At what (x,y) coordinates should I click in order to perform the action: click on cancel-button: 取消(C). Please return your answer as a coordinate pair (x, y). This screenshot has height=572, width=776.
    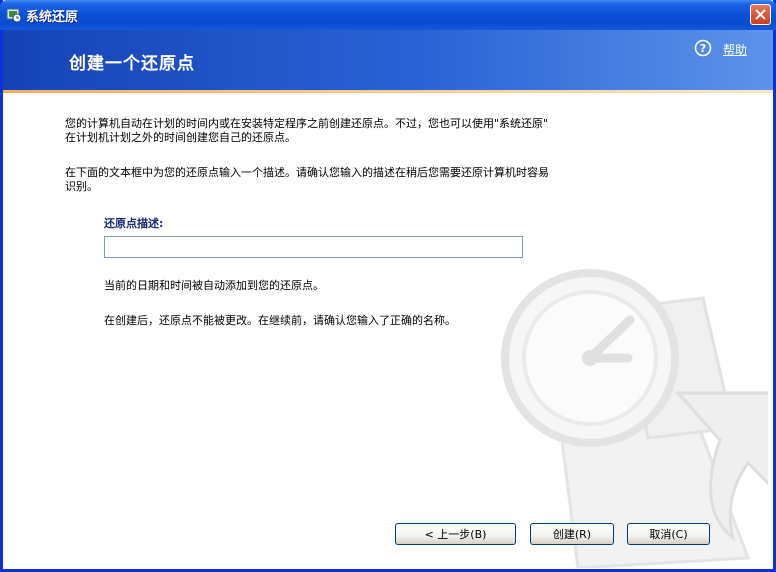
    Looking at the image, I should click on (668, 534).